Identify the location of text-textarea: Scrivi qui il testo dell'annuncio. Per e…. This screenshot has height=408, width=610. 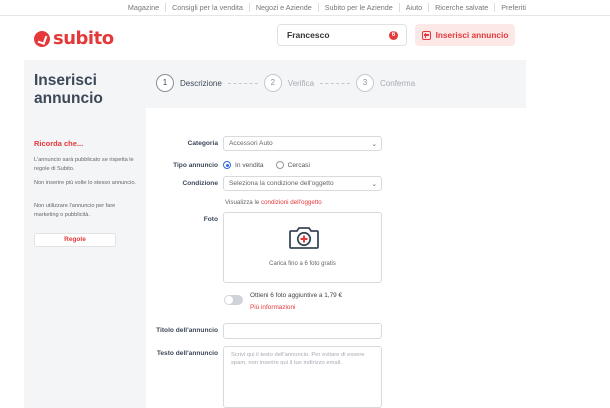
(302, 377).